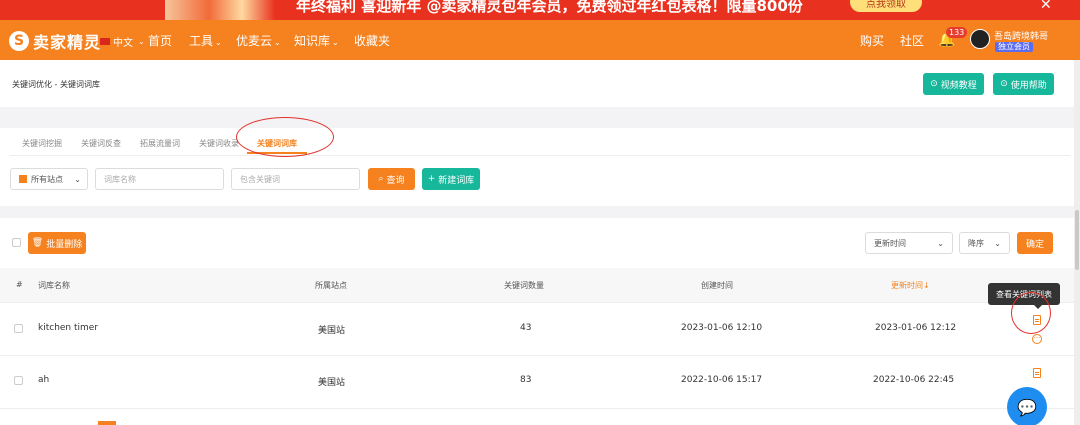 The width and height of the screenshot is (1080, 425). Describe the element at coordinates (107, 423) in the screenshot. I see `pagination-indicator` at that location.